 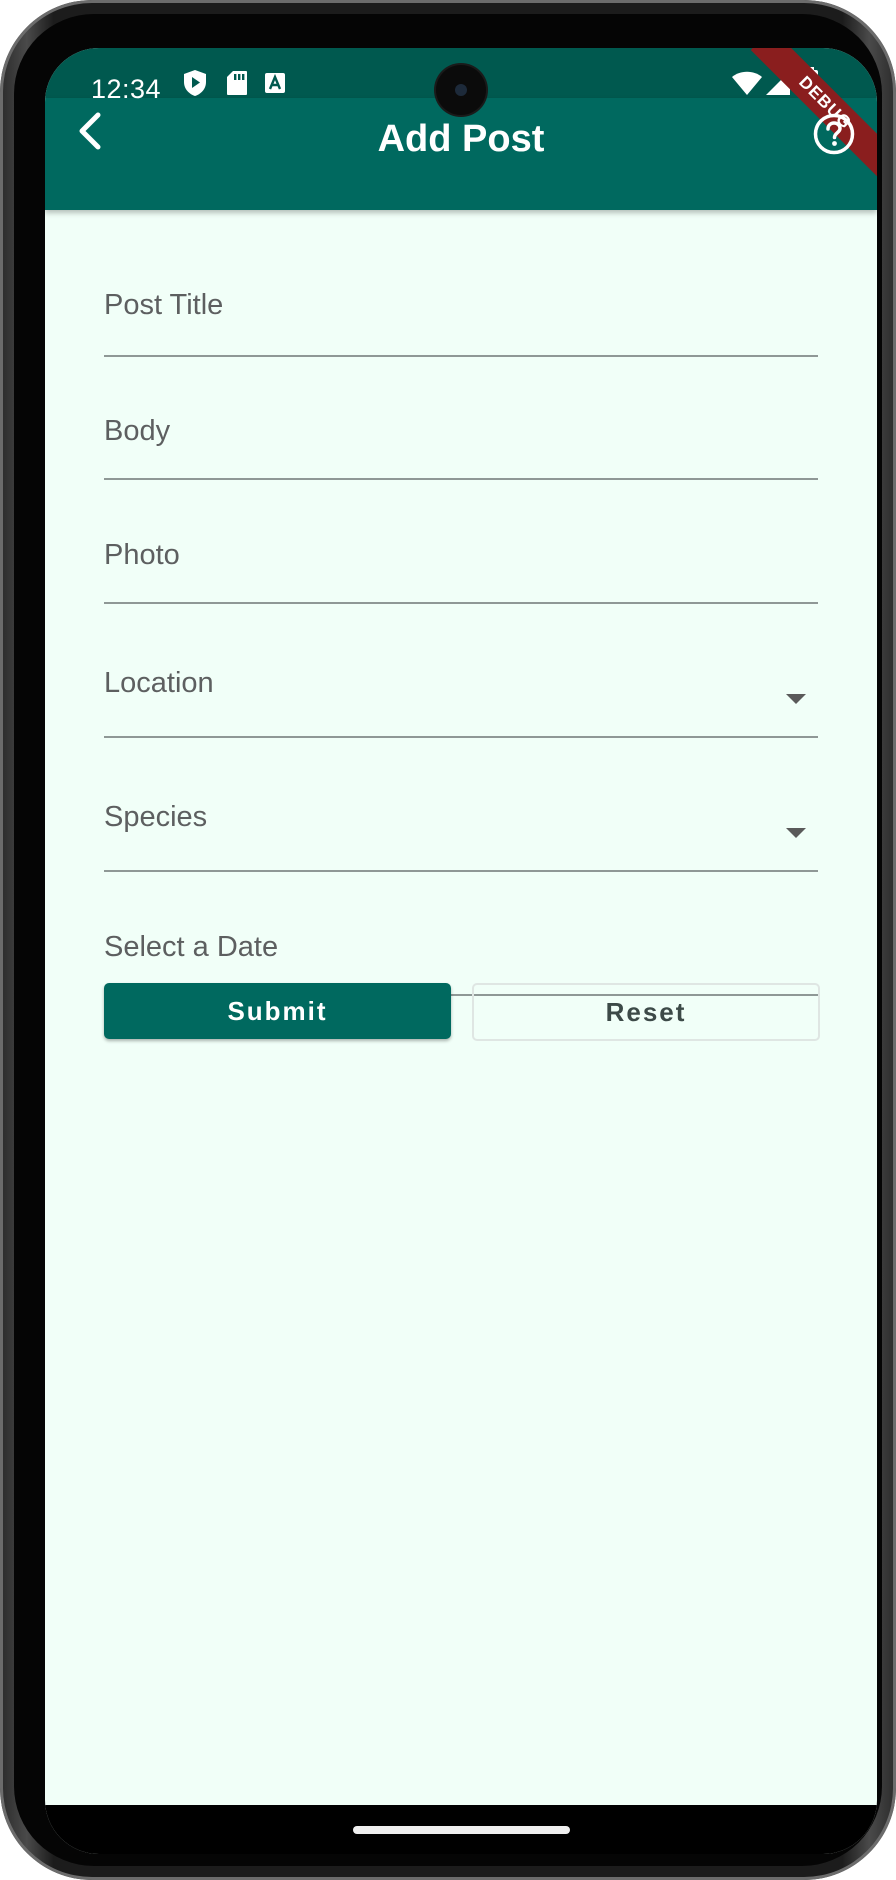 What do you see at coordinates (142, 555) in the screenshot?
I see `photo-label: Photo` at bounding box center [142, 555].